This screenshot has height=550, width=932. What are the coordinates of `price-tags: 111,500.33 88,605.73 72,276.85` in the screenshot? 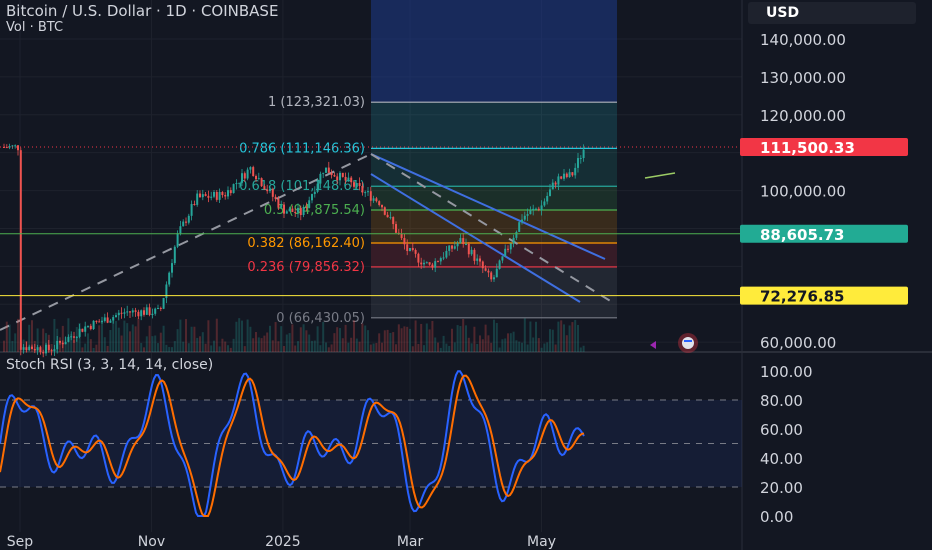 It's located at (824, 221).